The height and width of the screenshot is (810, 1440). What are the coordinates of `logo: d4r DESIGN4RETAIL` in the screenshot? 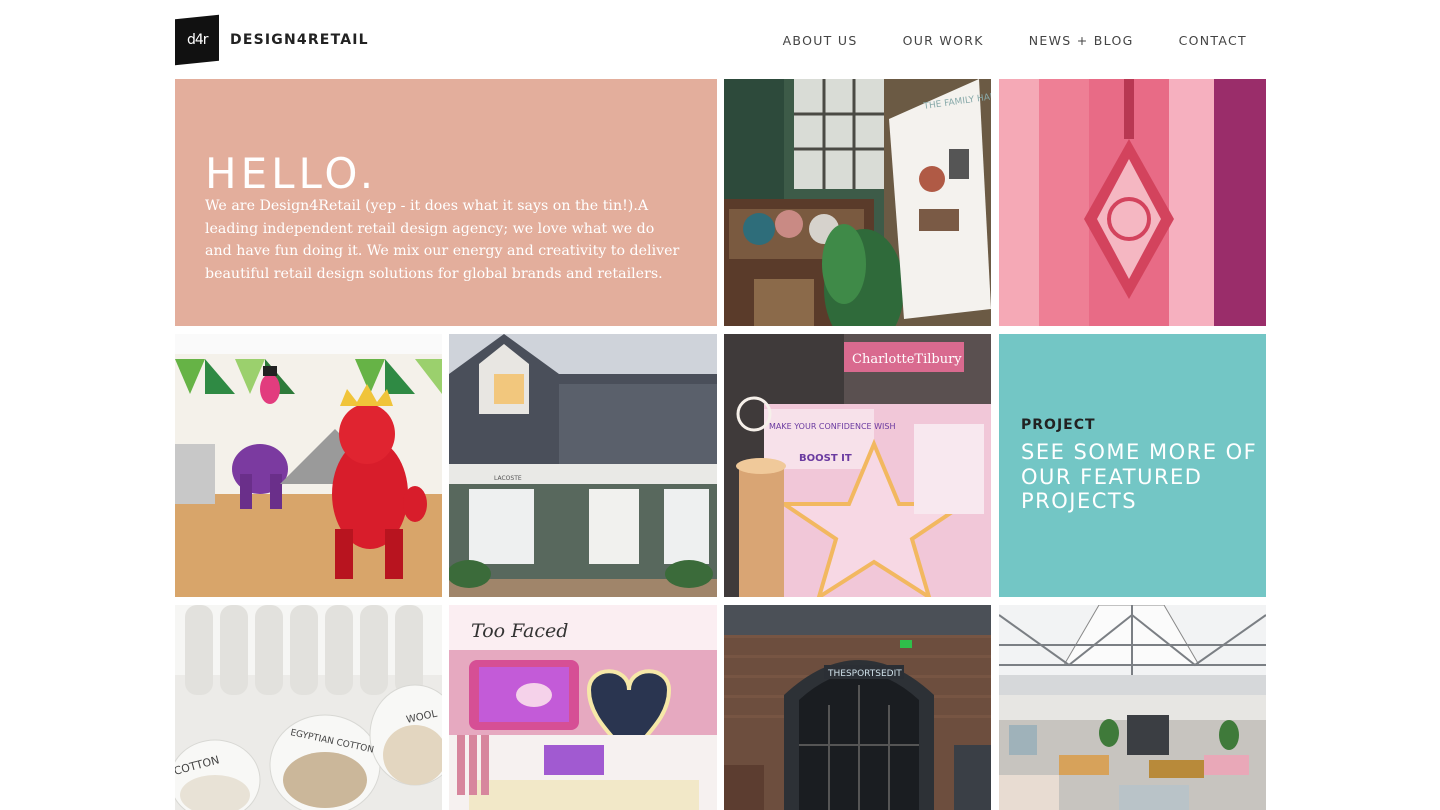 It's located at (272, 40).